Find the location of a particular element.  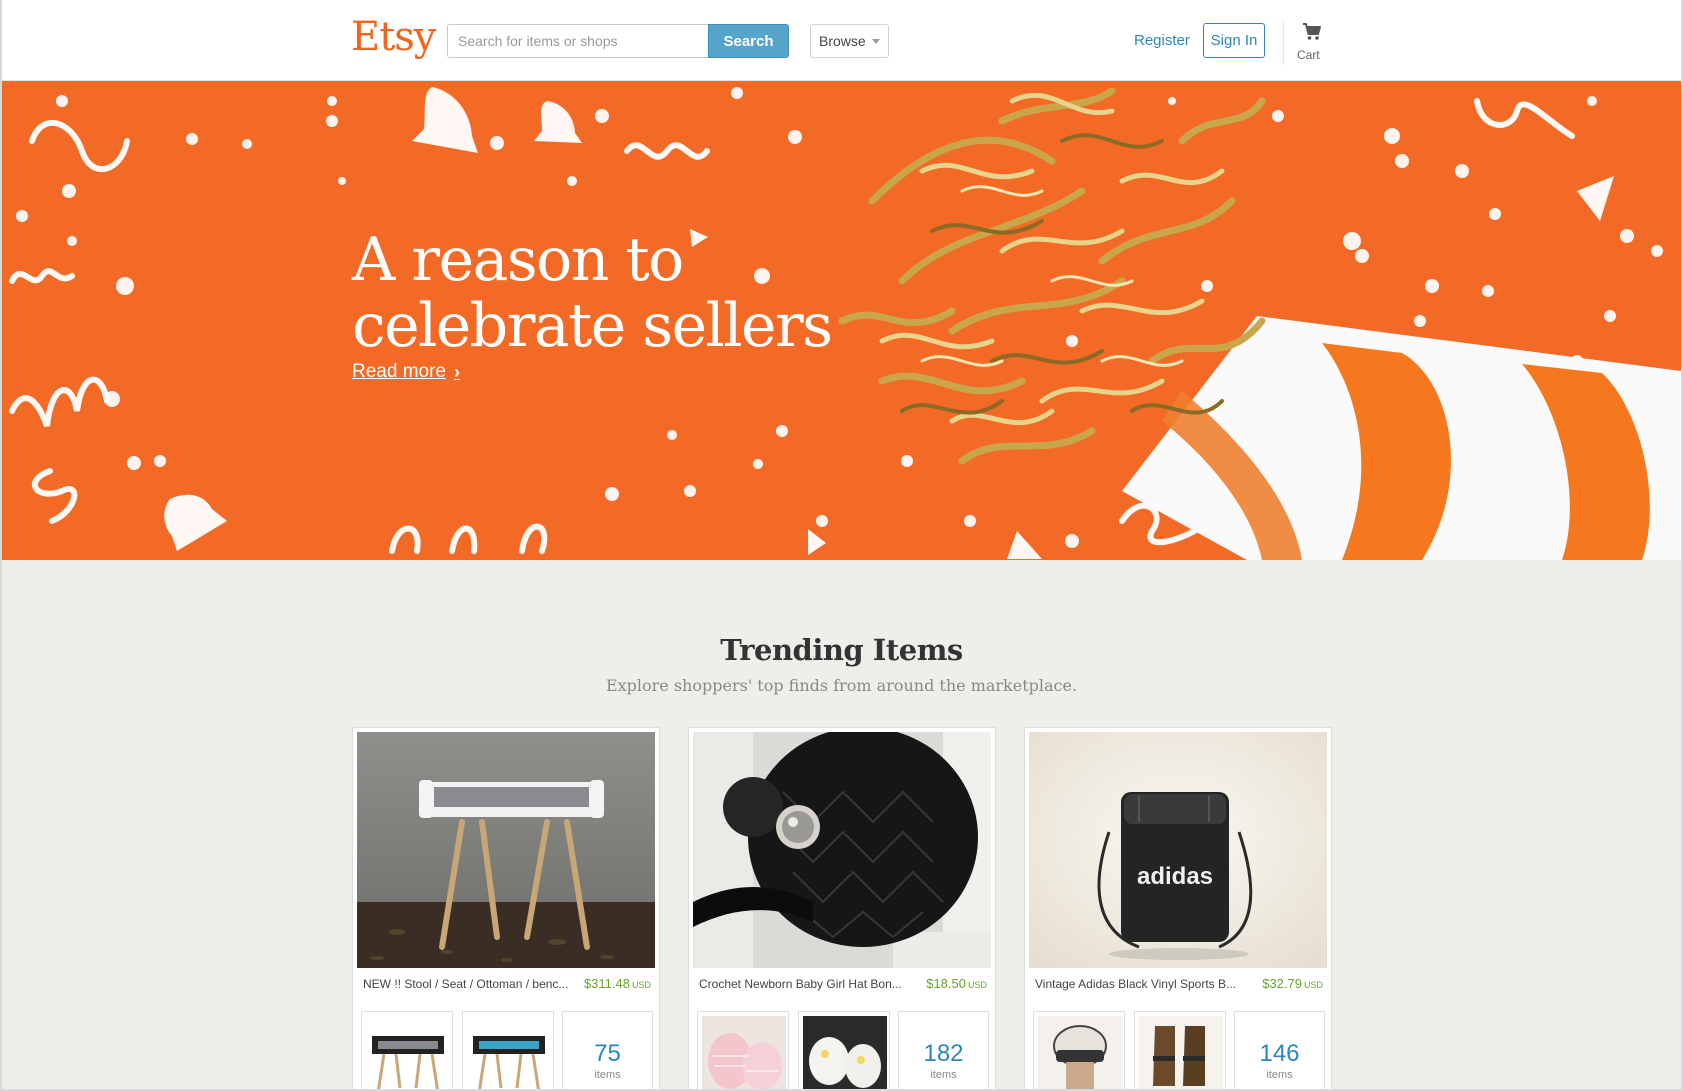

item-count: 146 is located at coordinates (1279, 1053).